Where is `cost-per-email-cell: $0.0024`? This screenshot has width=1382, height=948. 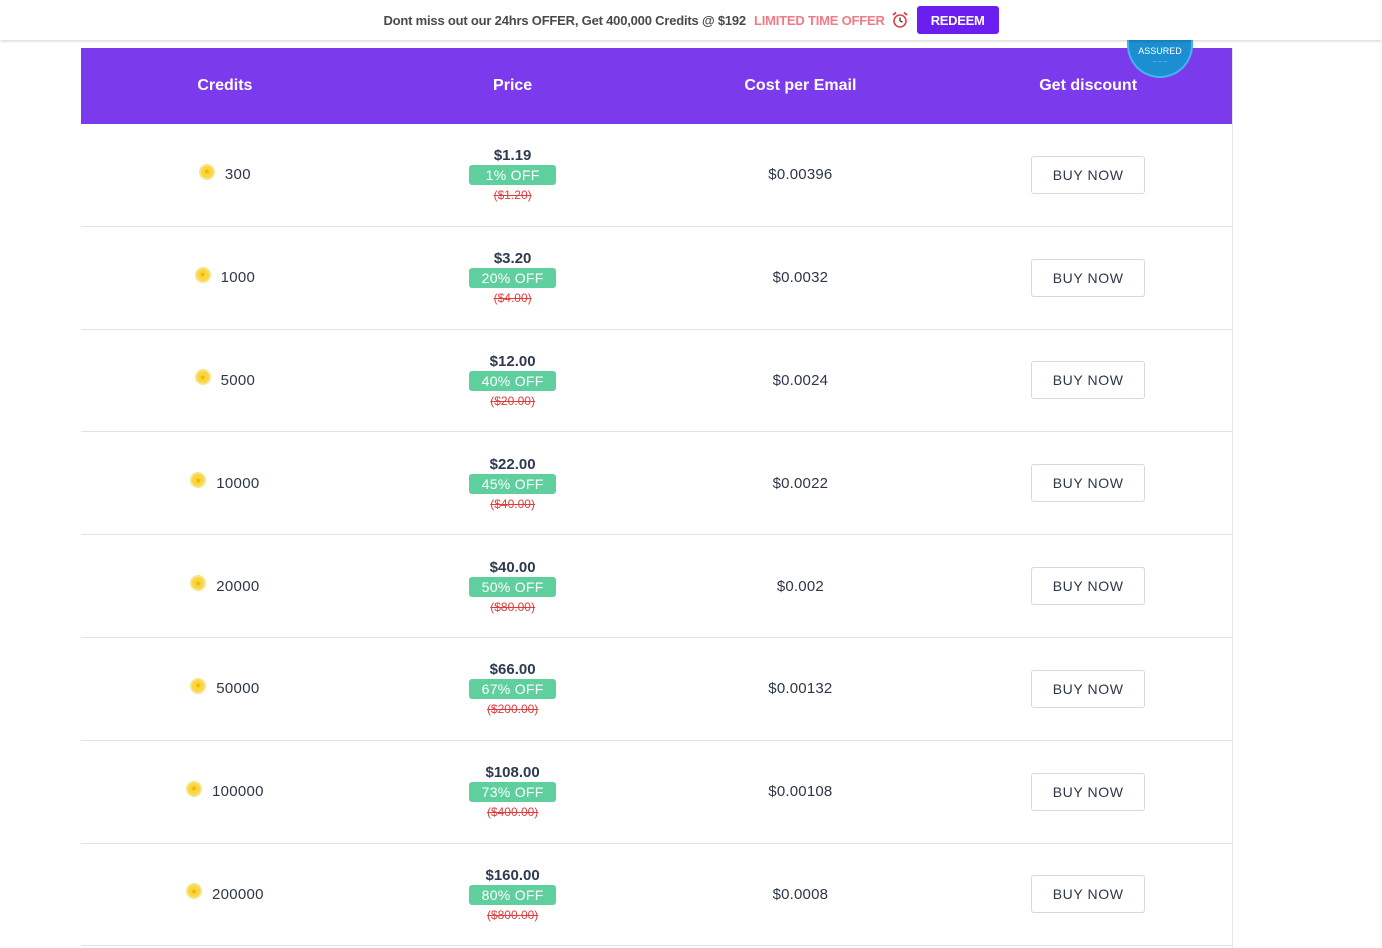 cost-per-email-cell: $0.0024 is located at coordinates (801, 380).